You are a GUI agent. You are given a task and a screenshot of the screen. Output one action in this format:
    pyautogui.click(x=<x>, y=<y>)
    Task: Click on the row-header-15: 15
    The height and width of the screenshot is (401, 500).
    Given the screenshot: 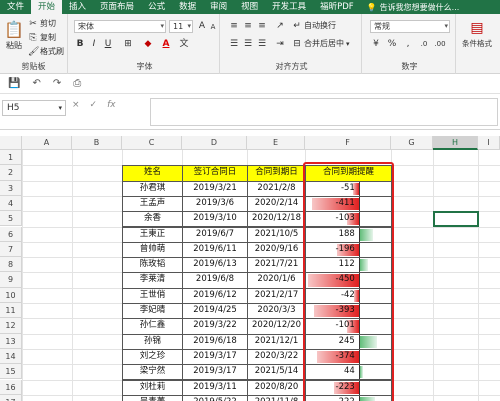 What is the action you would take?
    pyautogui.click(x=11, y=372)
    